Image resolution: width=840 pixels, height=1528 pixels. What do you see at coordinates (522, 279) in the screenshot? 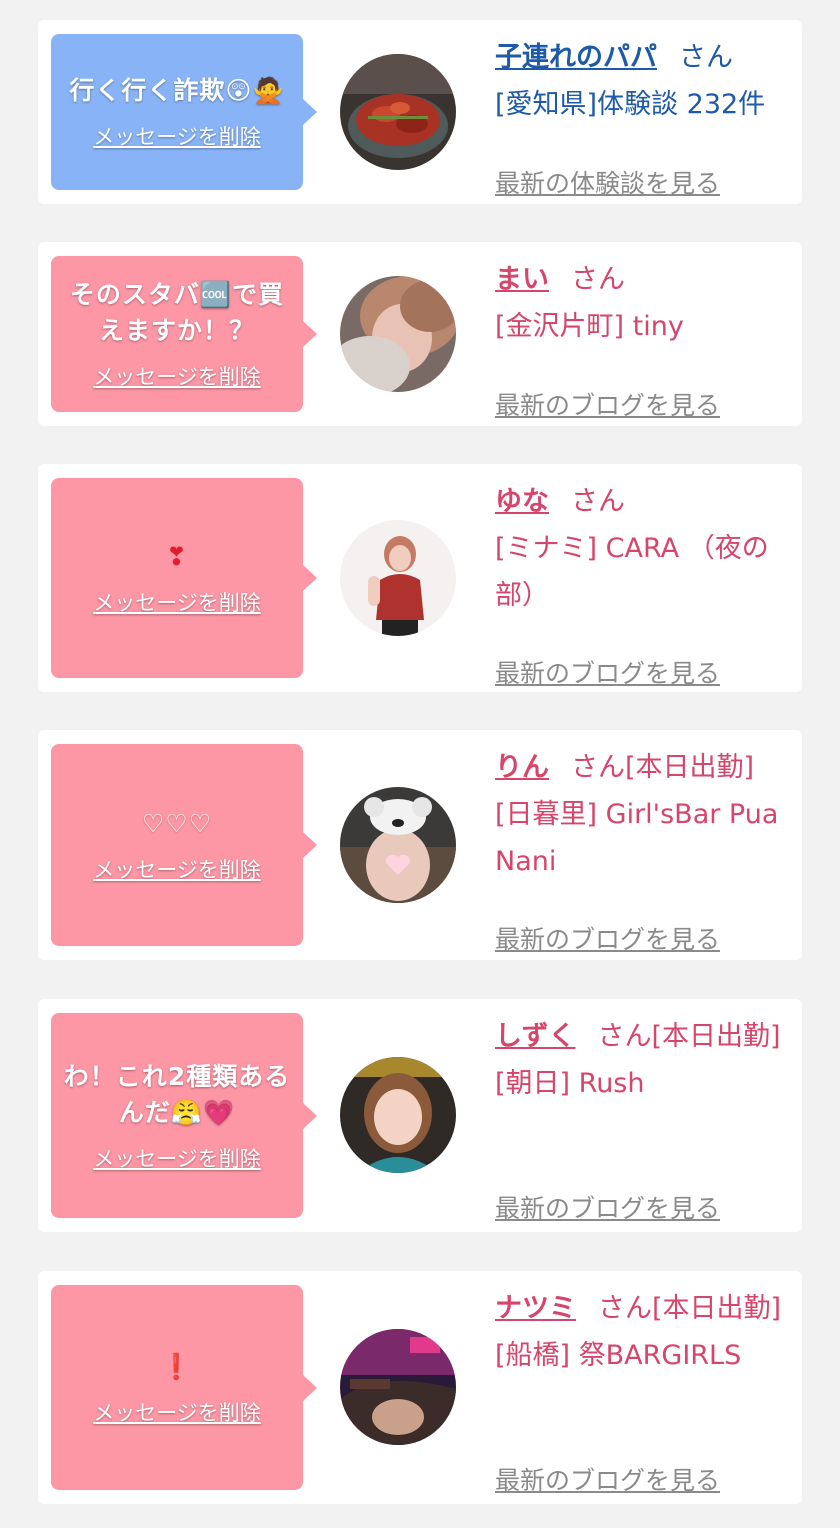
I see `user-name-link: まい` at bounding box center [522, 279].